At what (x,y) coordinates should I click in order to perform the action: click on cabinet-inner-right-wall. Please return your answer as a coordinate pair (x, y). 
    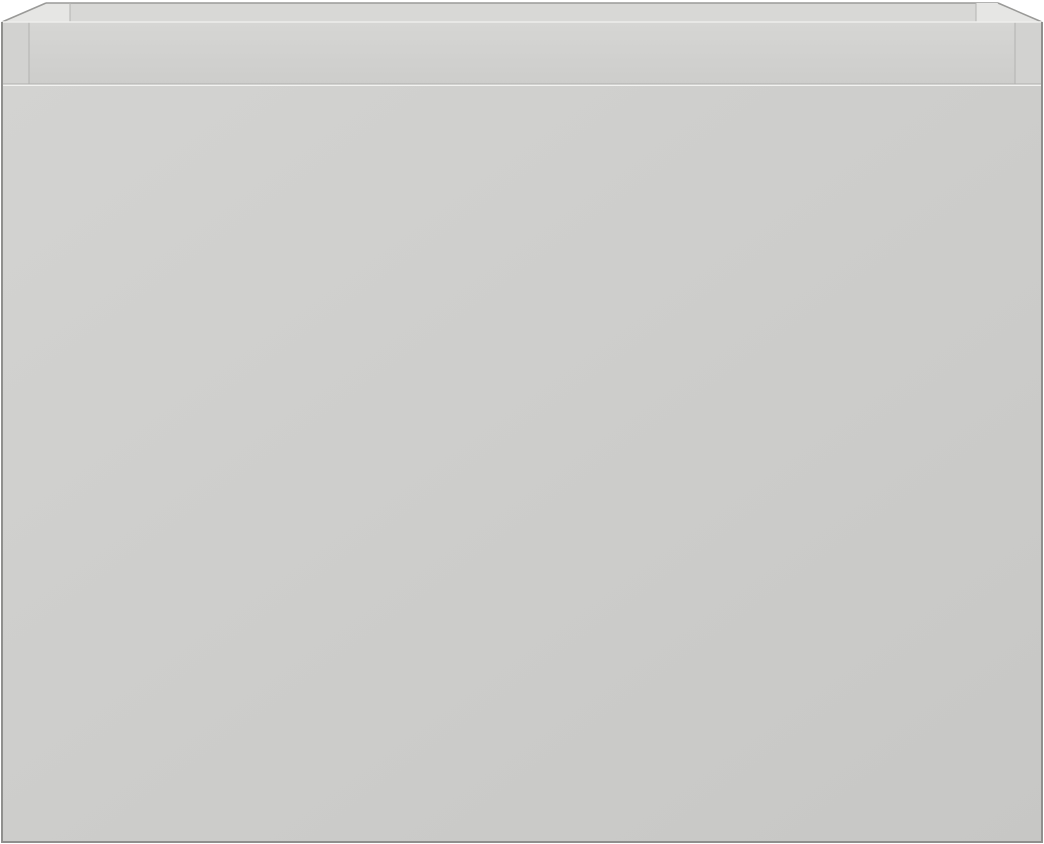
    Looking at the image, I should click on (1009, 12).